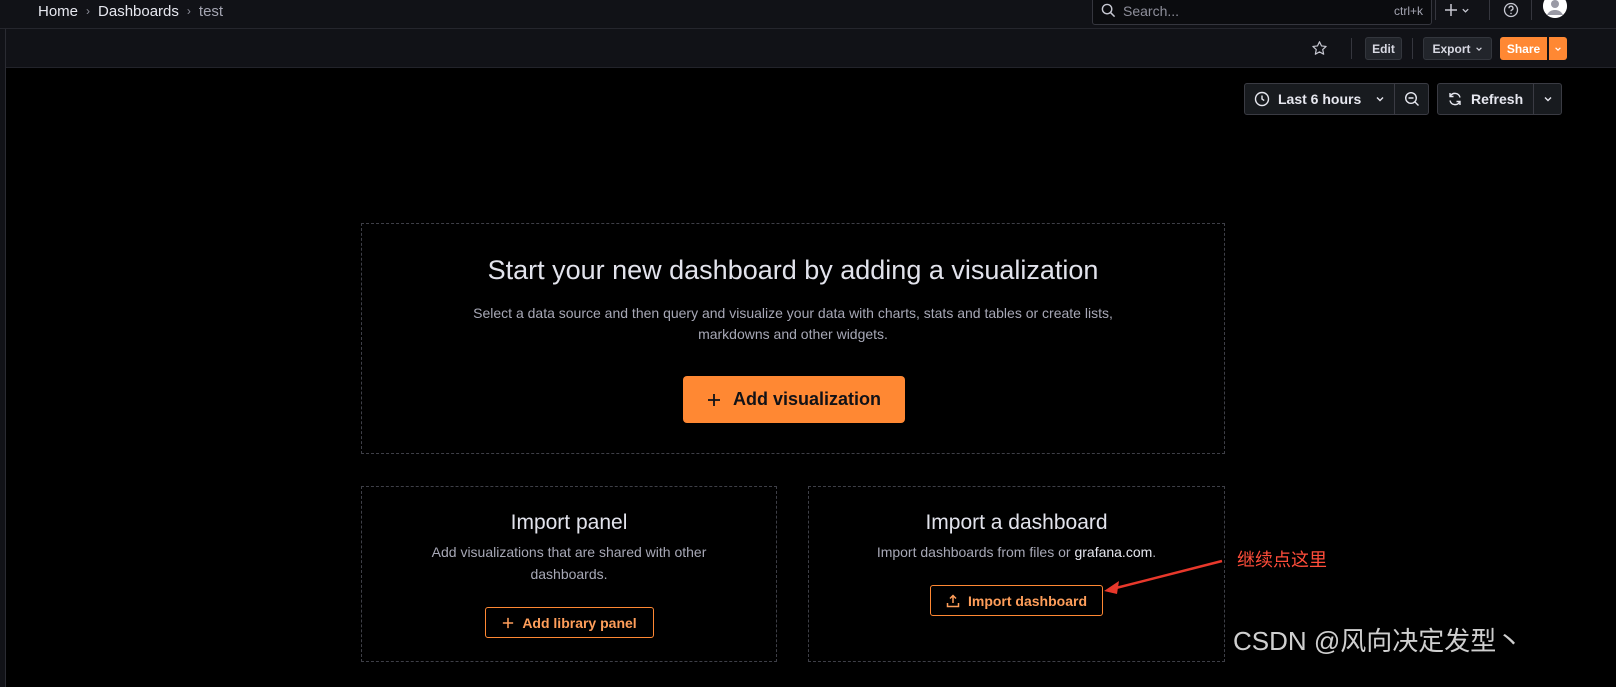 Image resolution: width=1616 pixels, height=687 pixels. Describe the element at coordinates (58, 11) in the screenshot. I see `breadcrumb-home: Home` at that location.